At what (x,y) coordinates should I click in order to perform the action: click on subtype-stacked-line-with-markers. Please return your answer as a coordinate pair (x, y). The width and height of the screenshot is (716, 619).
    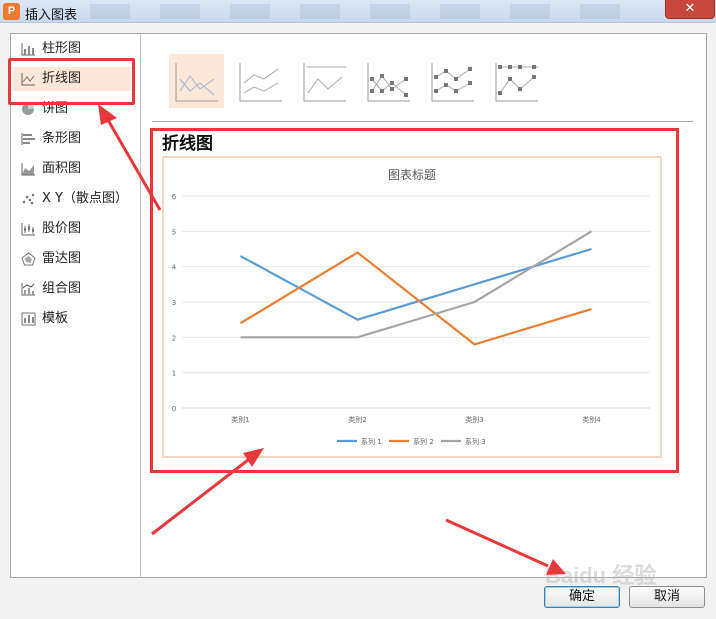
    Looking at the image, I should click on (452, 81).